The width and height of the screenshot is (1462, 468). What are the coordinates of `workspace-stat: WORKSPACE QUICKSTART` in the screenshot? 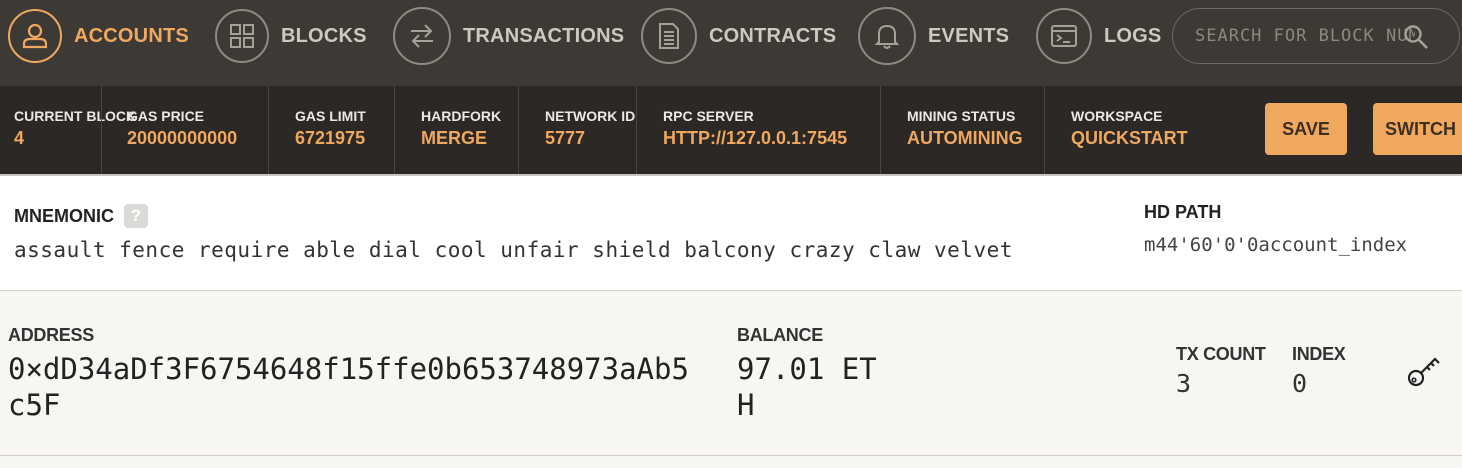 It's located at (1129, 128).